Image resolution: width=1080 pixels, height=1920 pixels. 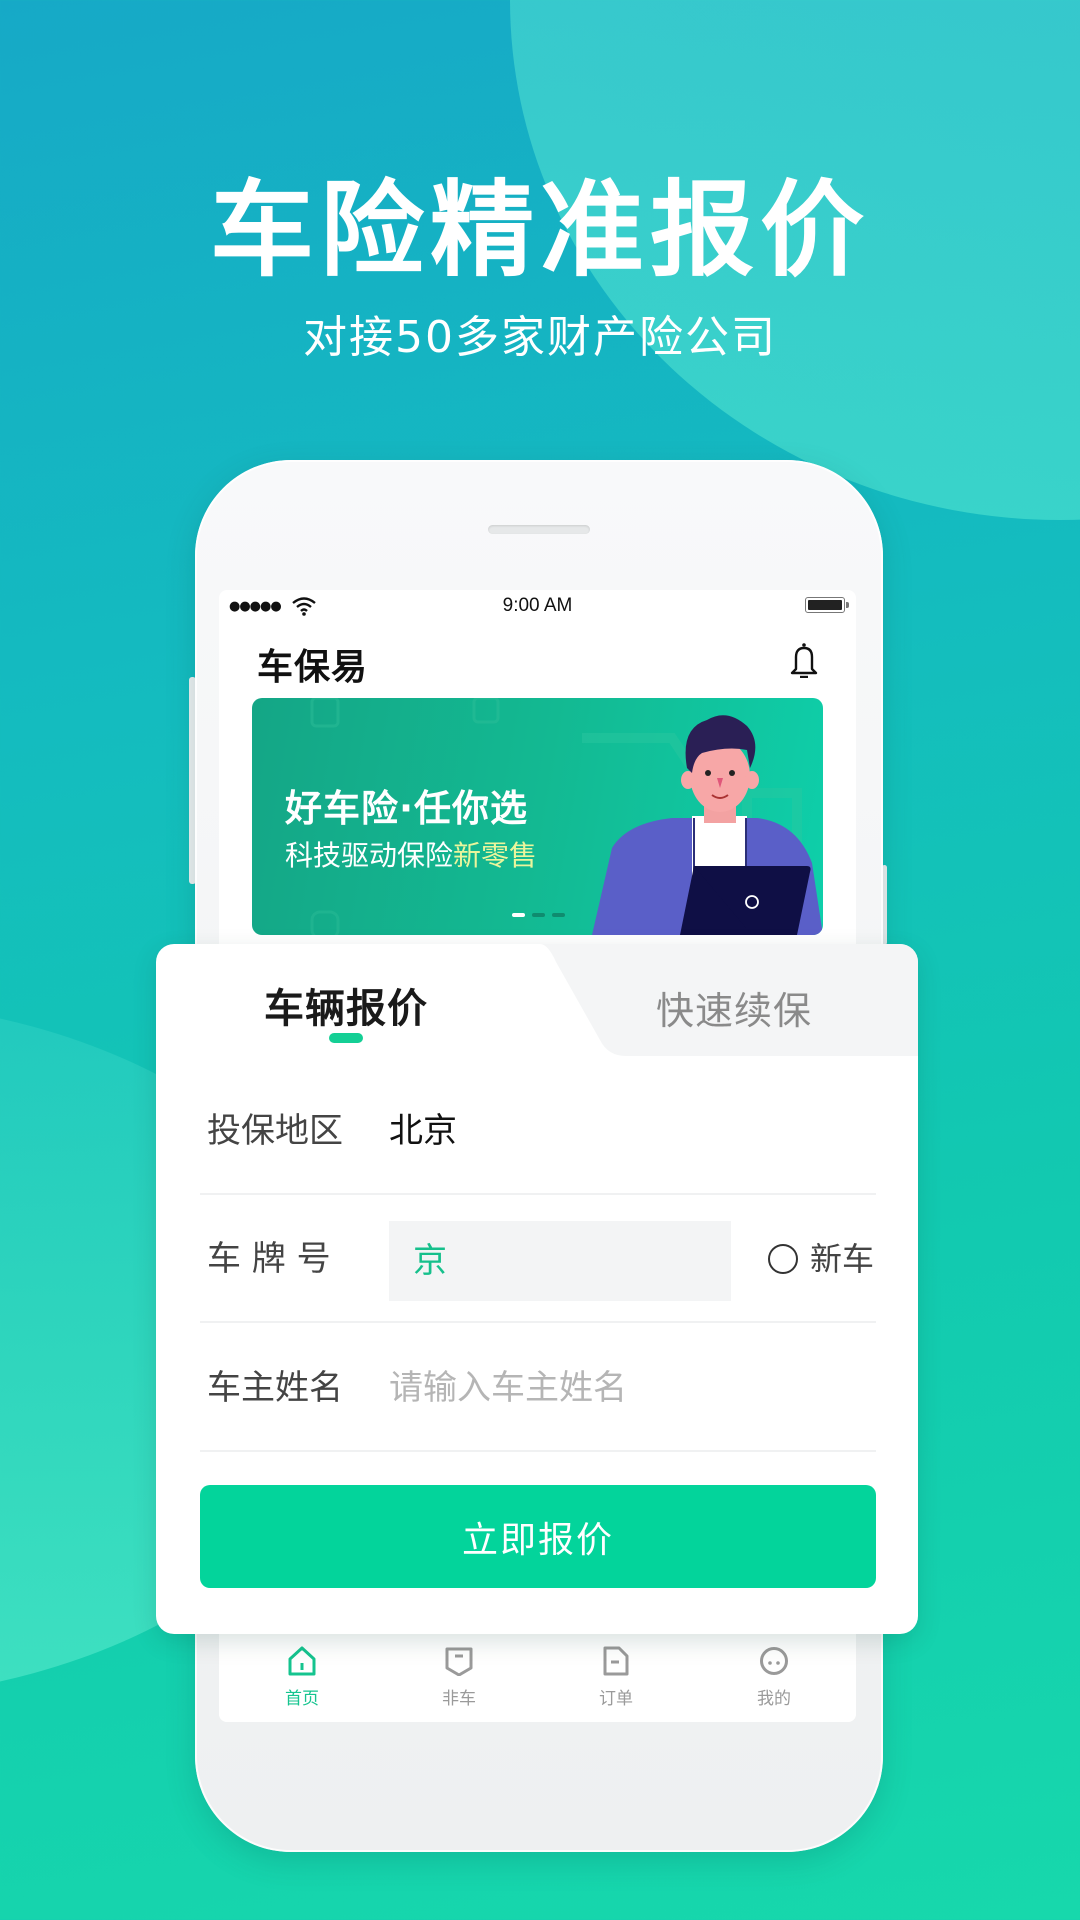 I want to click on banner-subtitle-main: 科技驱动保险, so click(x=369, y=855).